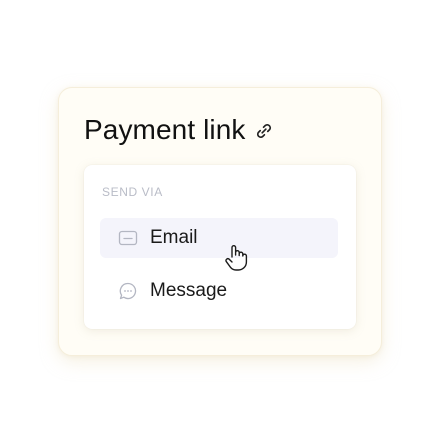  I want to click on link-icon, so click(264, 131).